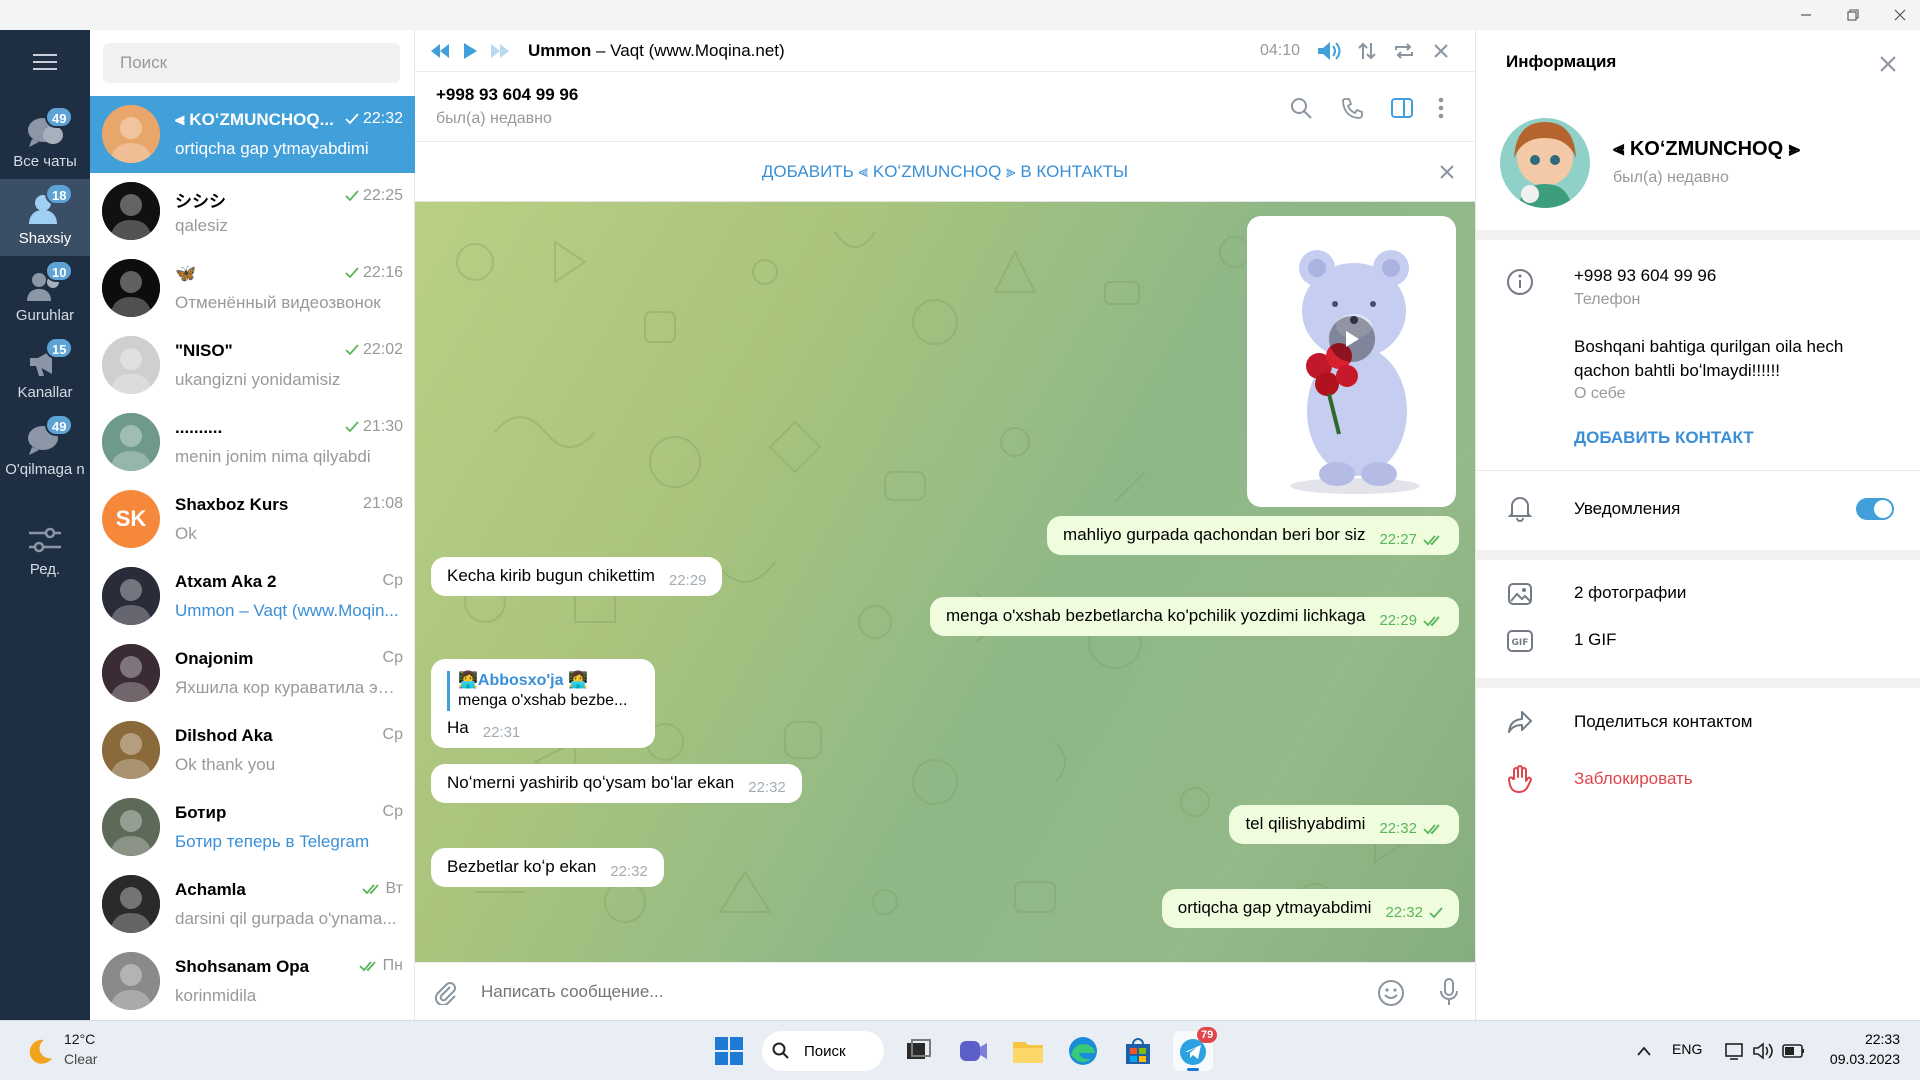 The width and height of the screenshot is (1920, 1080). Describe the element at coordinates (1447, 172) in the screenshot. I see `dismiss-add-bar-button` at that location.